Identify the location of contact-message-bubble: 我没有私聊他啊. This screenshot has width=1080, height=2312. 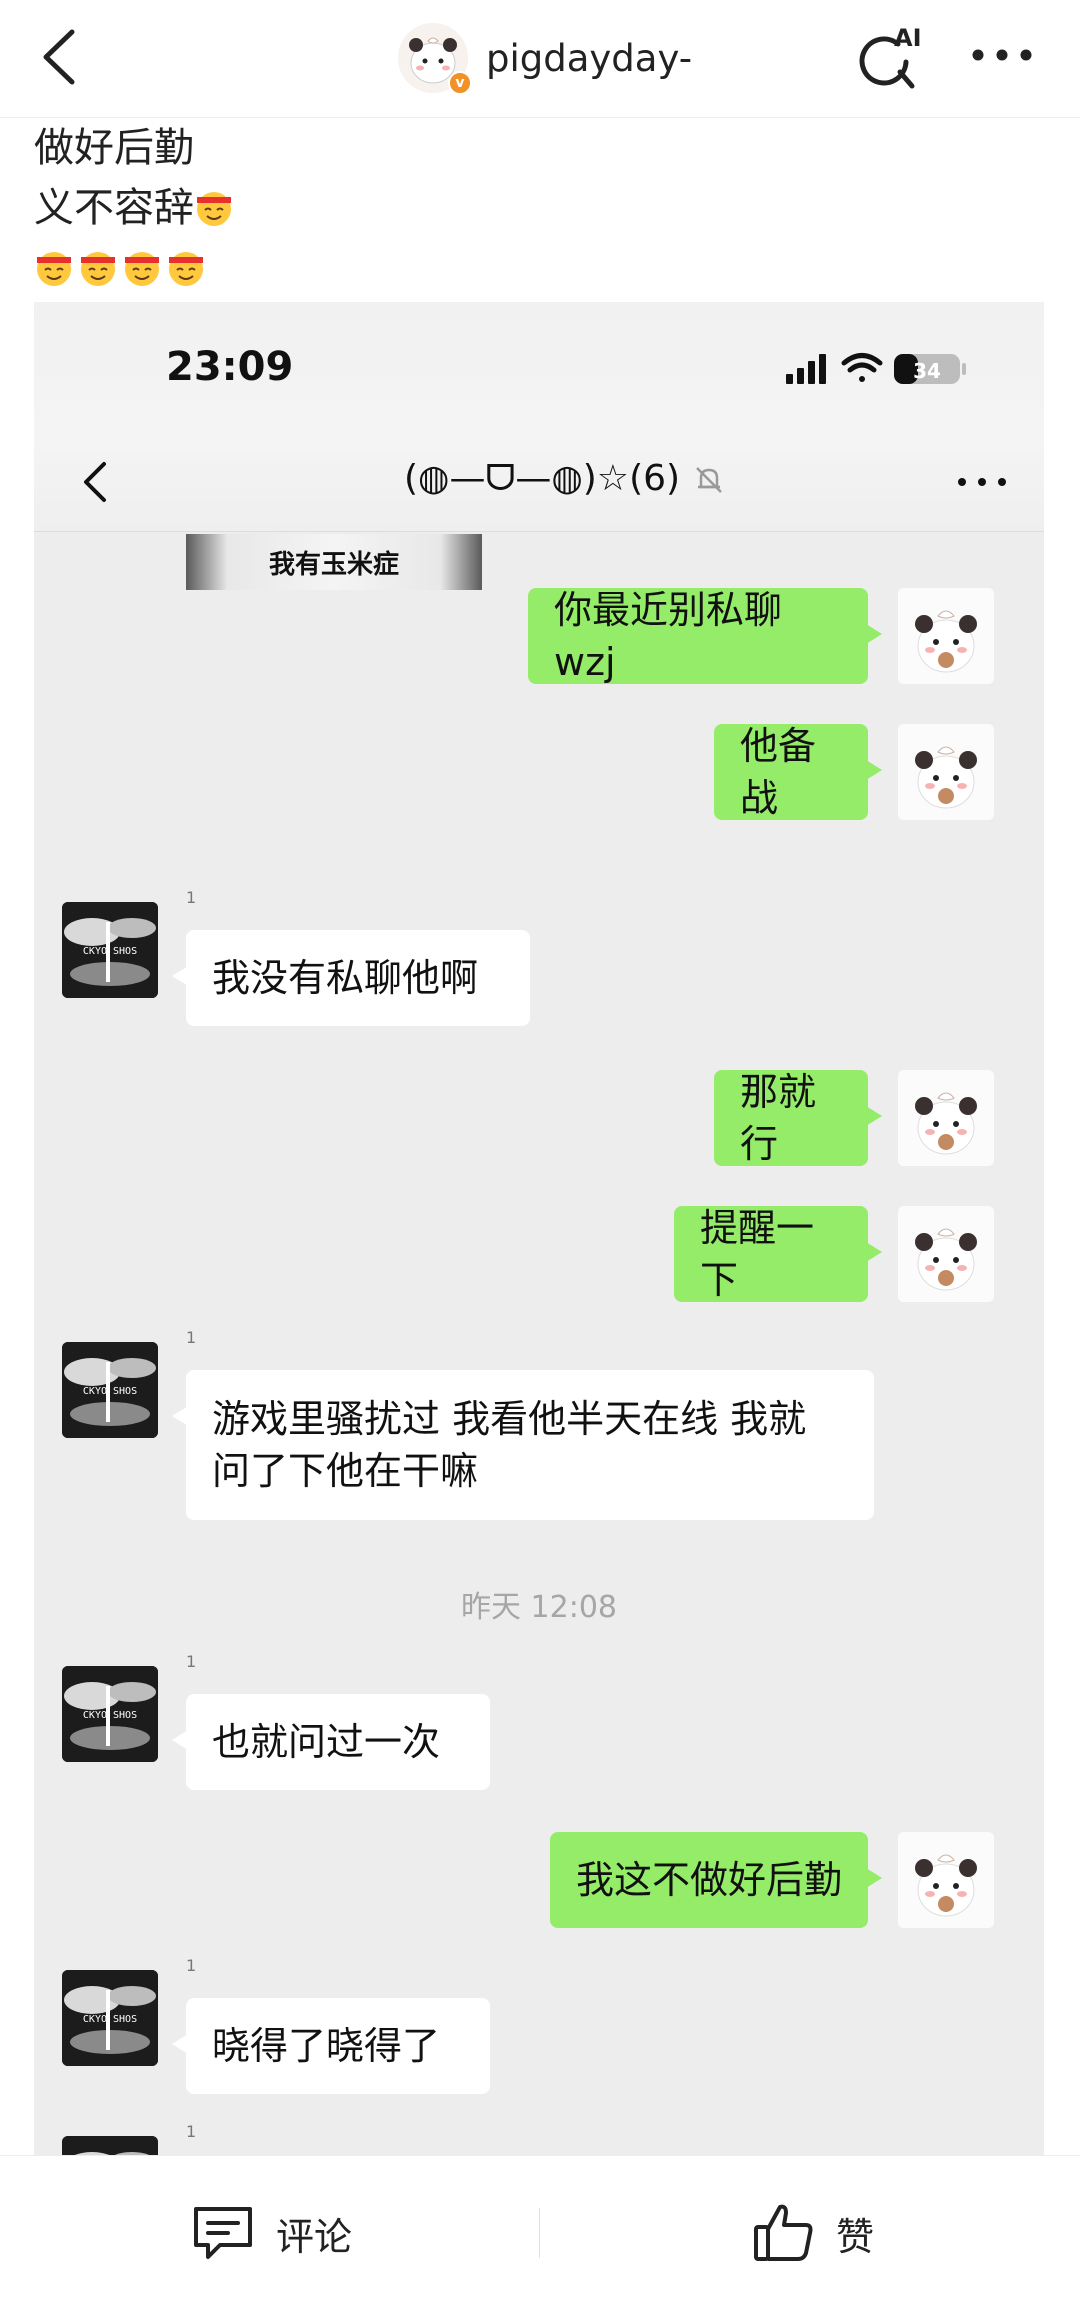
(351, 978).